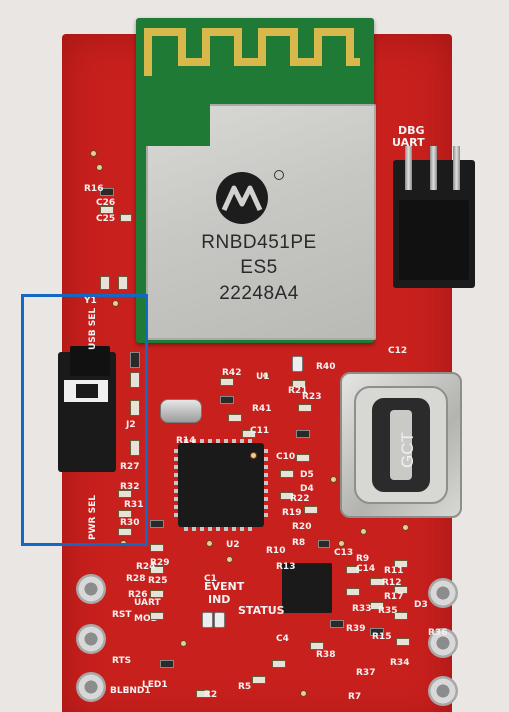 Image resolution: width=509 pixels, height=712 pixels. What do you see at coordinates (210, 579) in the screenshot?
I see `refdes-label: C1` at bounding box center [210, 579].